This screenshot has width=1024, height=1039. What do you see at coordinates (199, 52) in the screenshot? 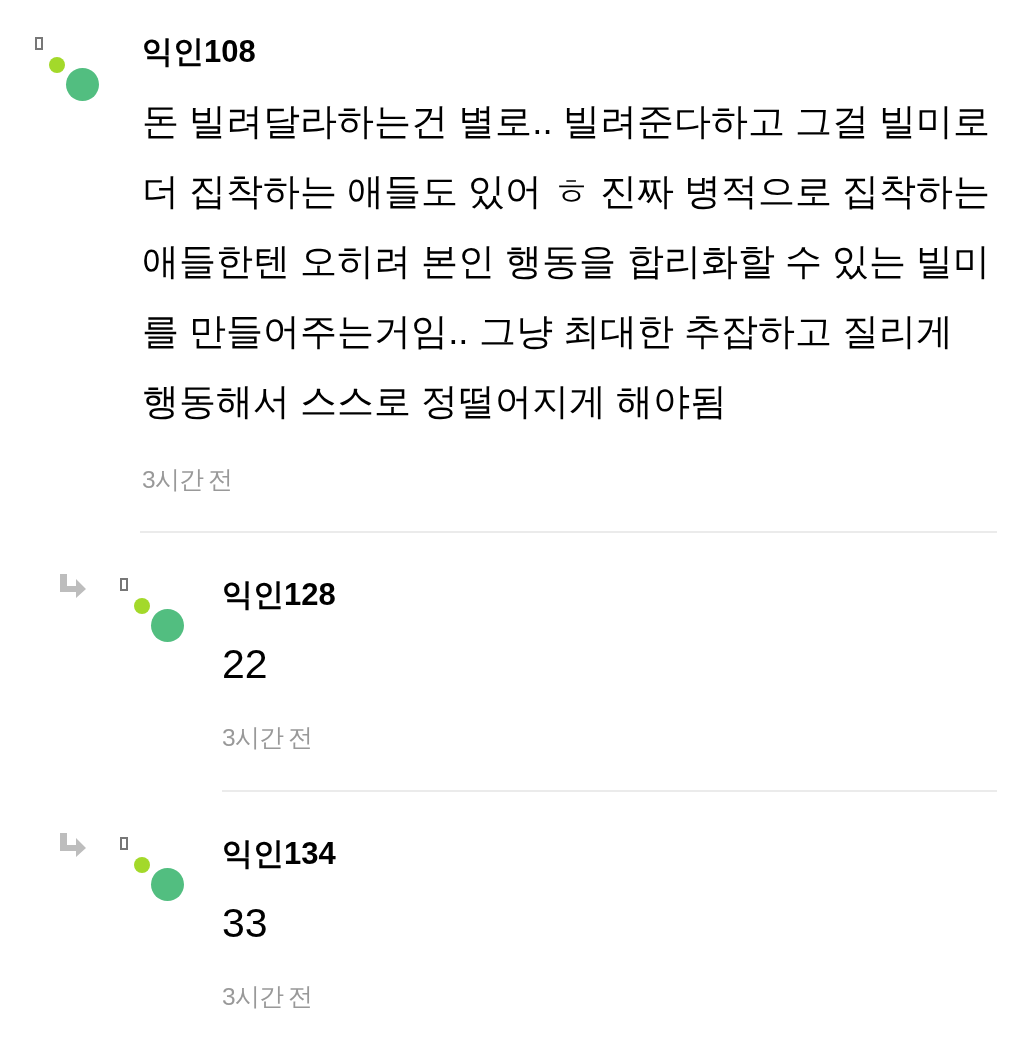
I see `author-name: 익인108` at bounding box center [199, 52].